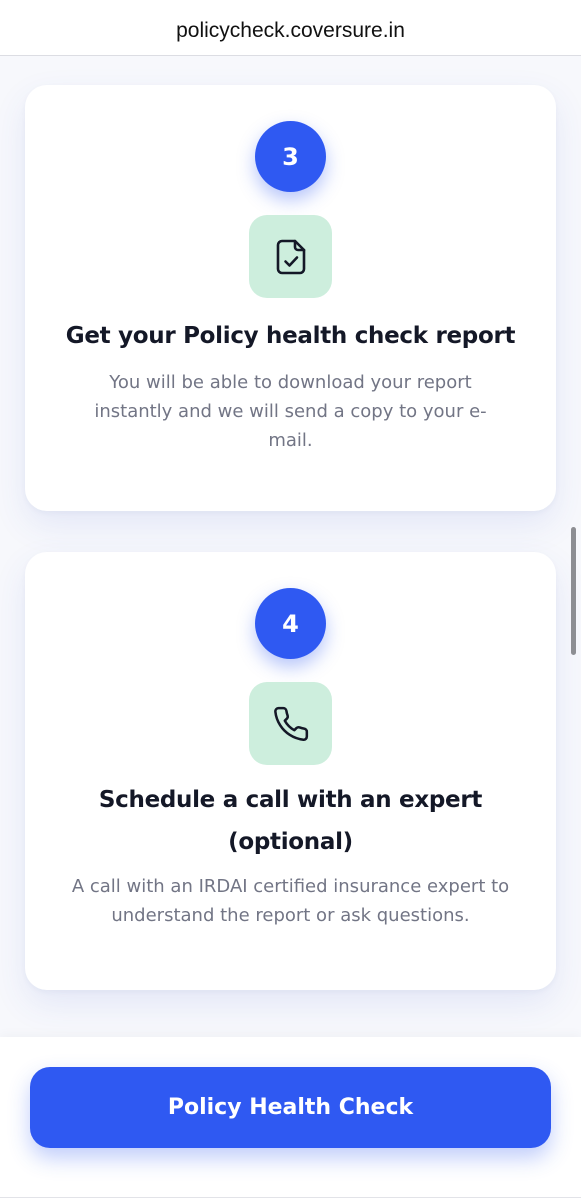 The width and height of the screenshot is (581, 1199). Describe the element at coordinates (290, 623) in the screenshot. I see `step-number-badge: 4` at that location.